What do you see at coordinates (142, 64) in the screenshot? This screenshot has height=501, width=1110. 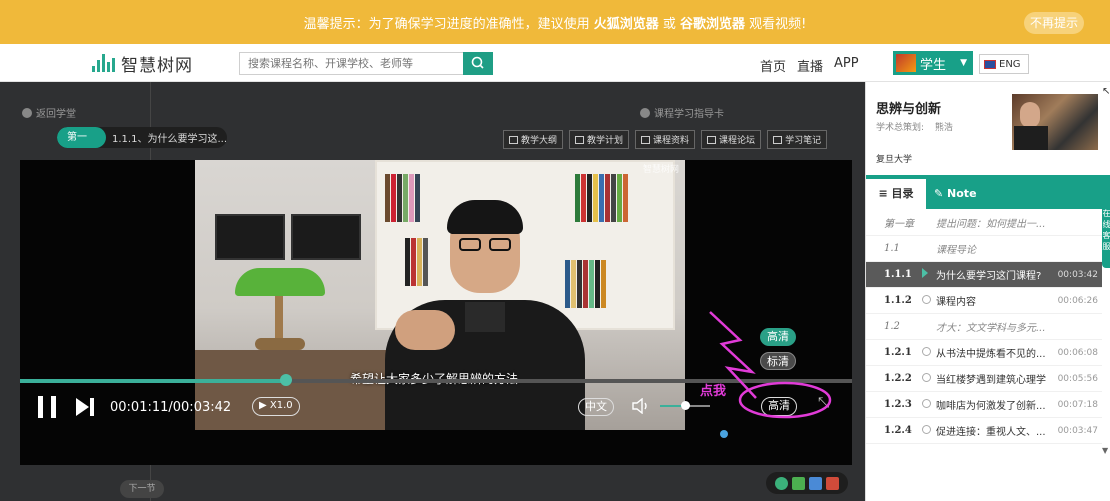 I see `site-logo: 智慧树网` at bounding box center [142, 64].